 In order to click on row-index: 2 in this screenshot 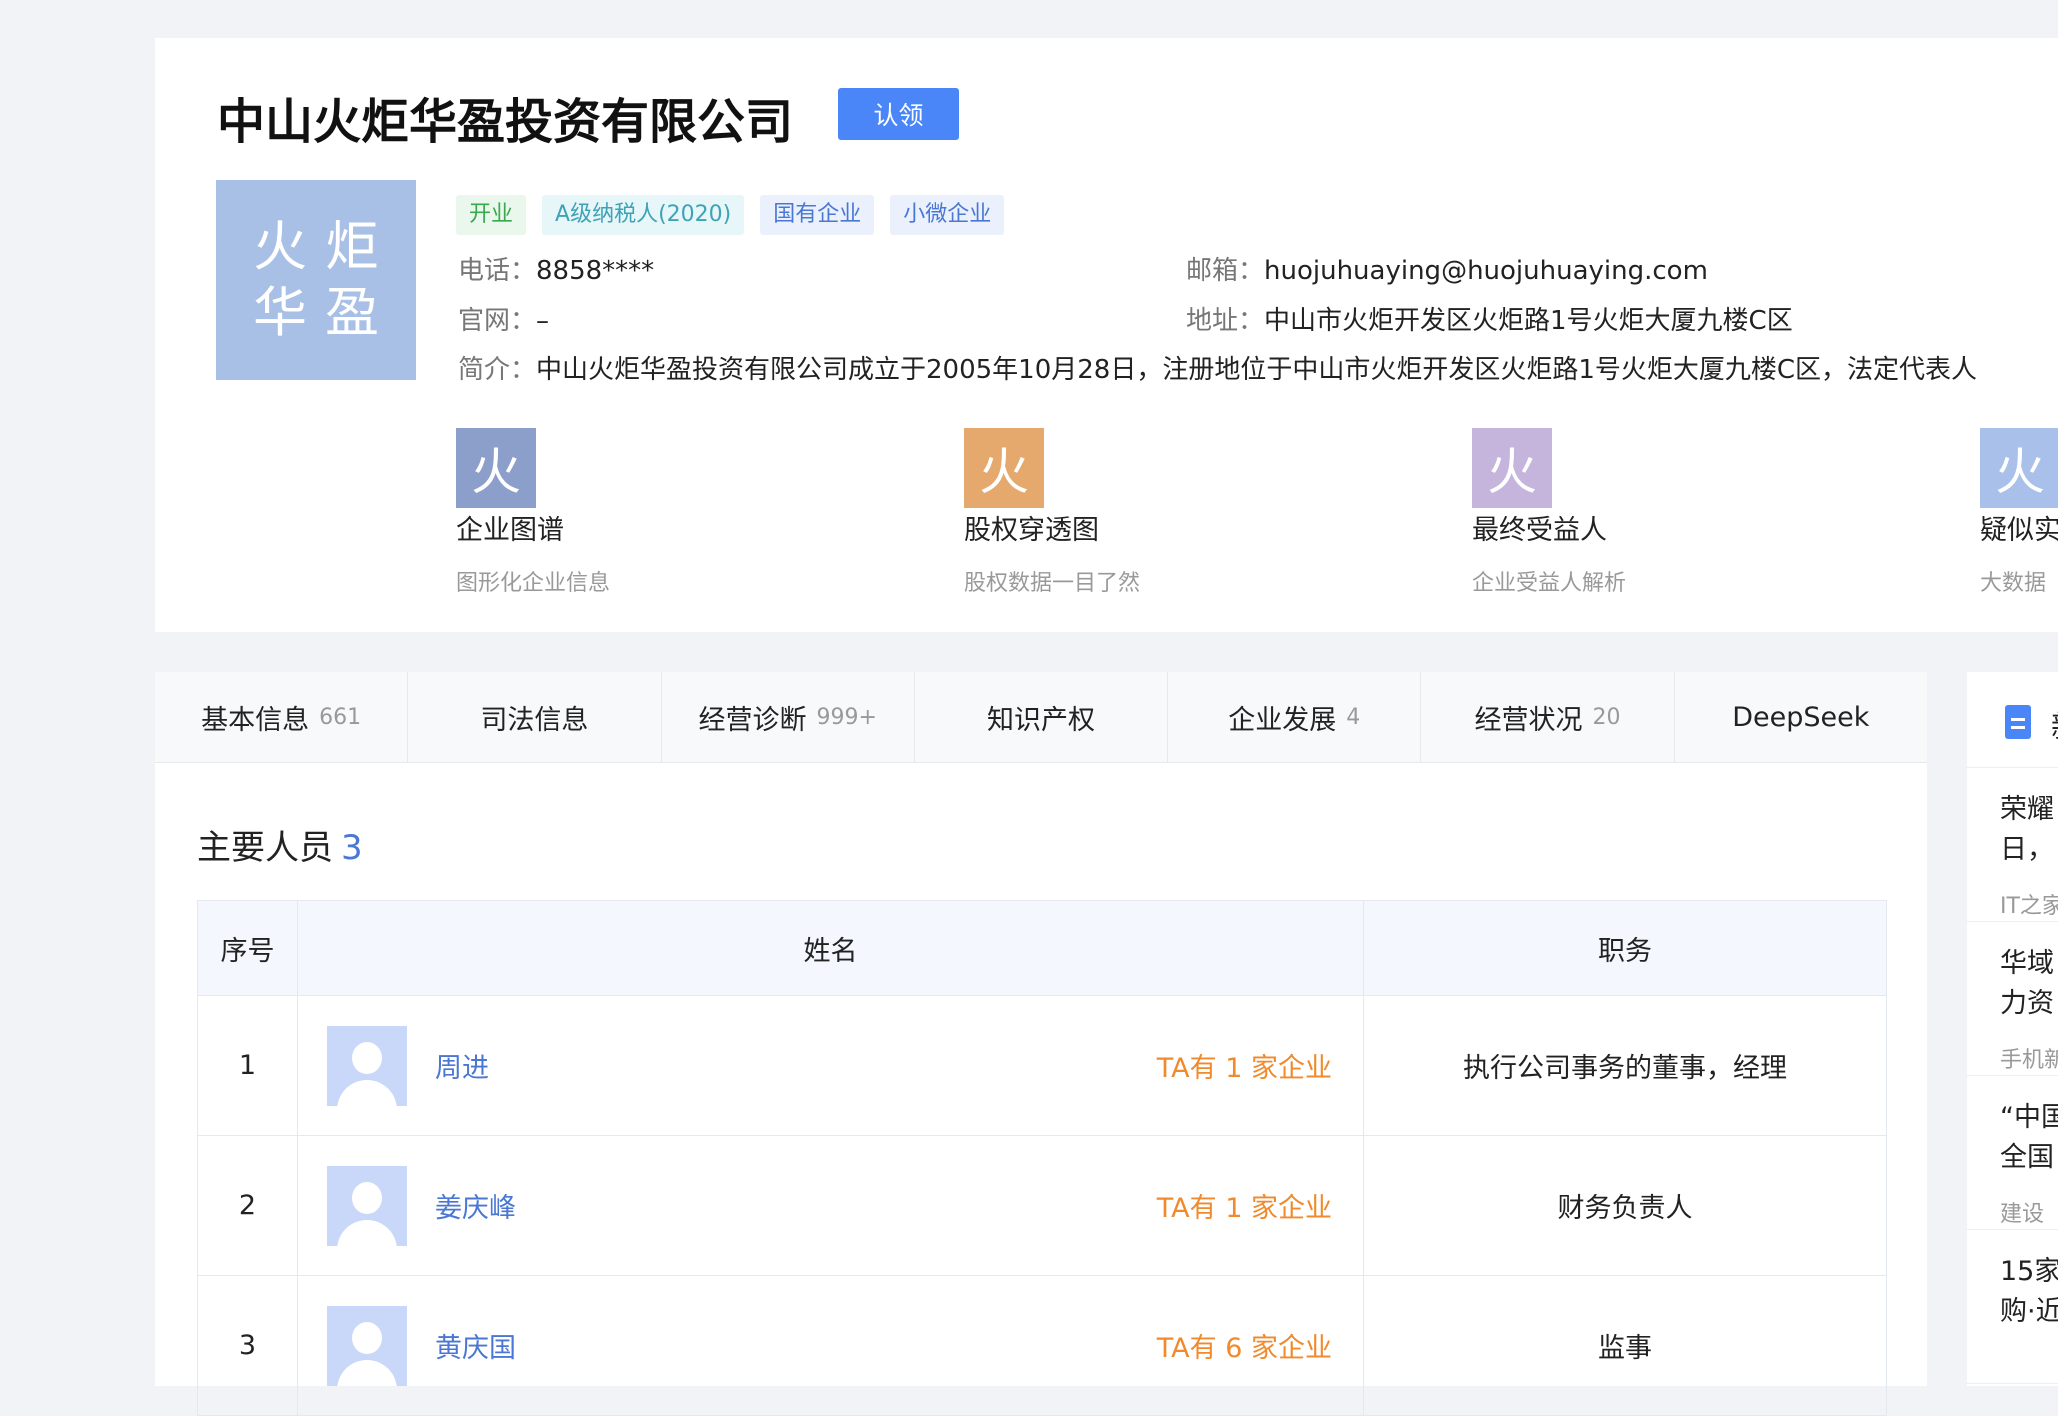, I will do `click(247, 1205)`.